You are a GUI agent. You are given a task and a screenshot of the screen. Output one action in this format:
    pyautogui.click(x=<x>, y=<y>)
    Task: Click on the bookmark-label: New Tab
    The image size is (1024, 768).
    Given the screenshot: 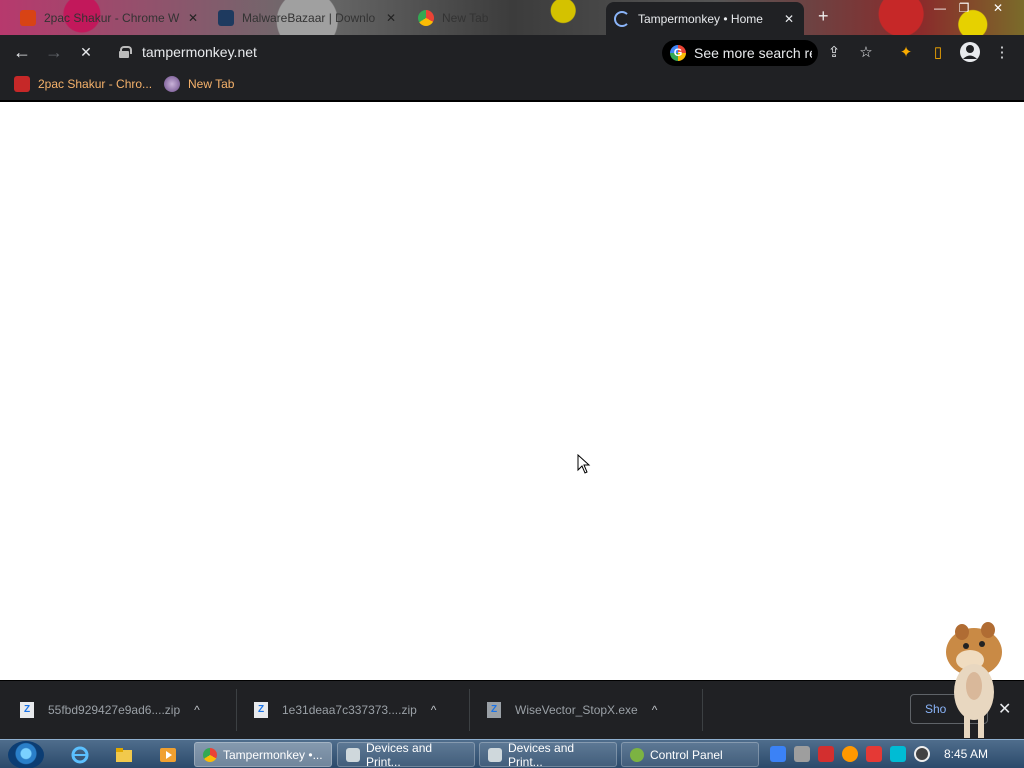 What is the action you would take?
    pyautogui.click(x=211, y=84)
    